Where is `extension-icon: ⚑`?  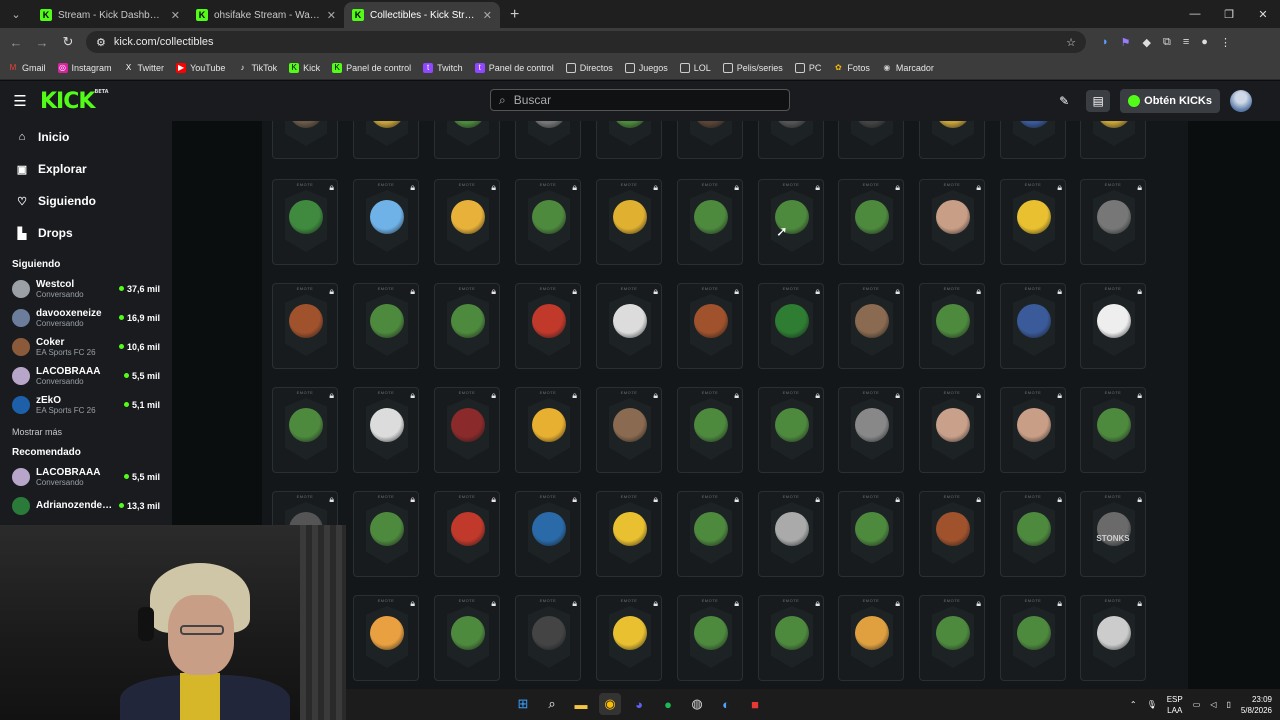
extension-icon: ⚑ is located at coordinates (1126, 42).